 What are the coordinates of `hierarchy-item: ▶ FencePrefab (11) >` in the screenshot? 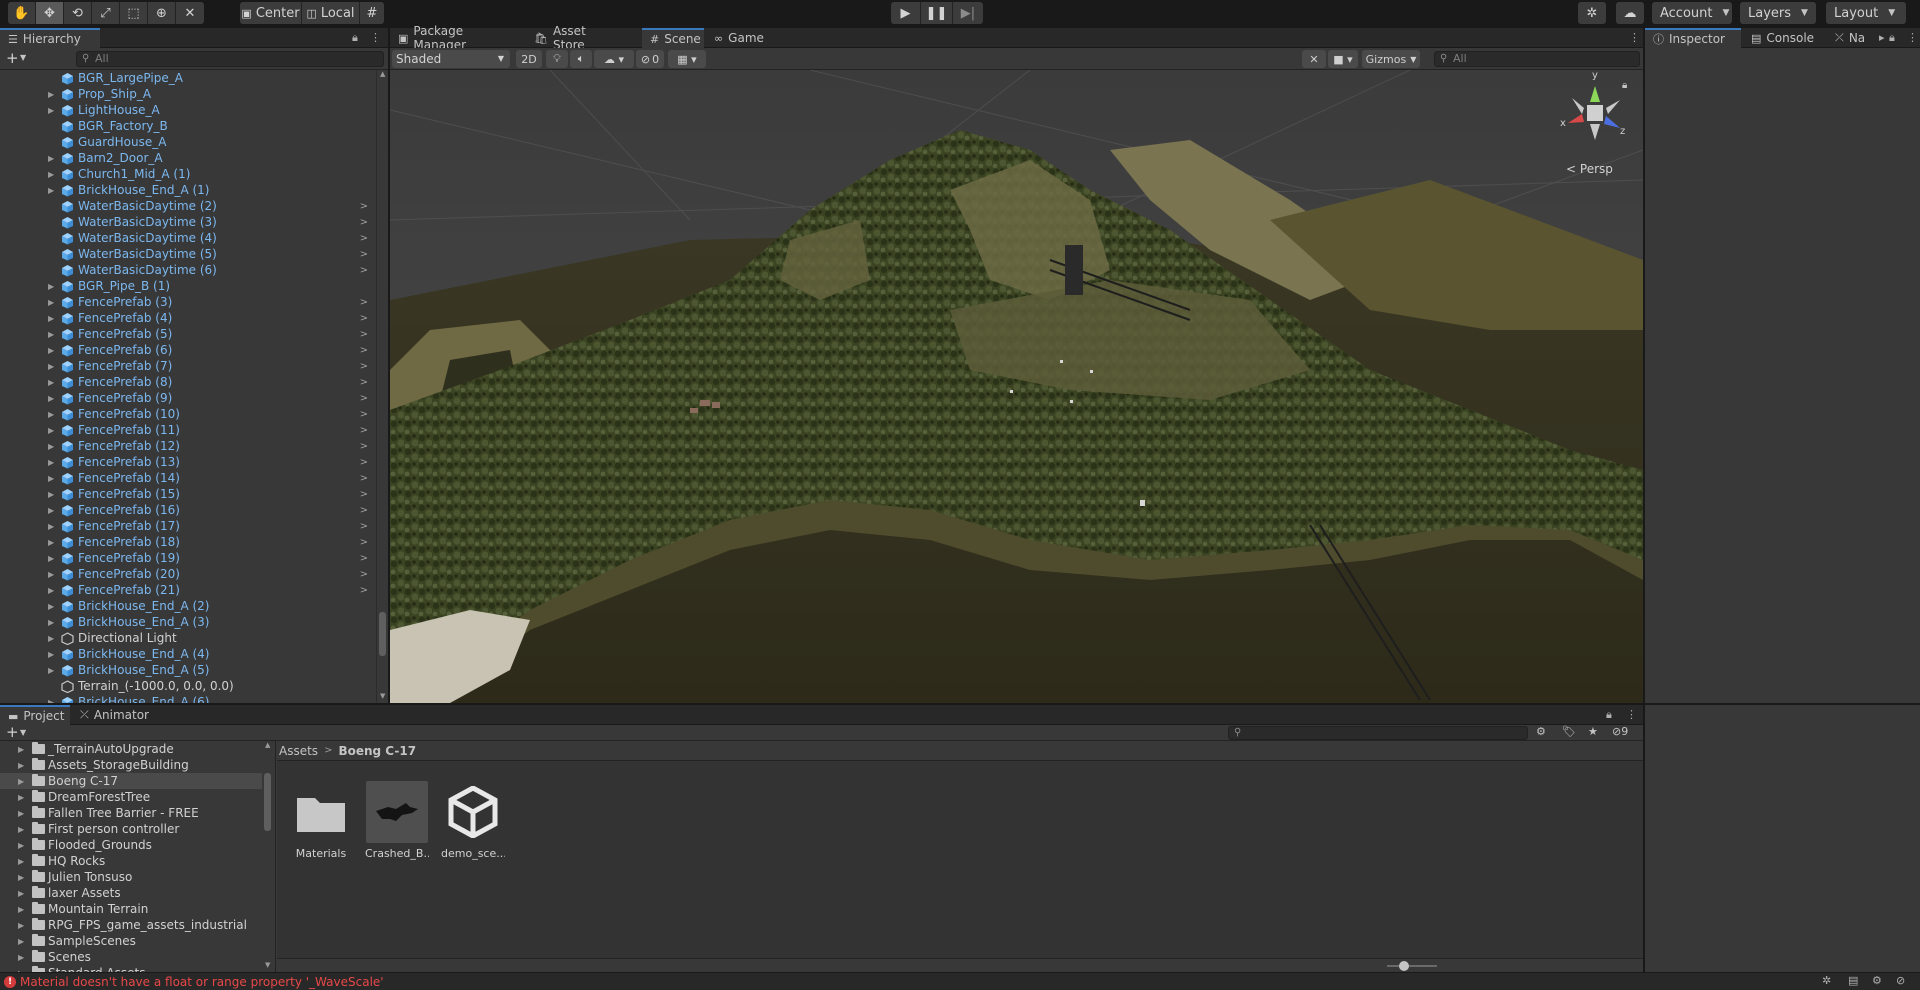 It's located at (188, 430).